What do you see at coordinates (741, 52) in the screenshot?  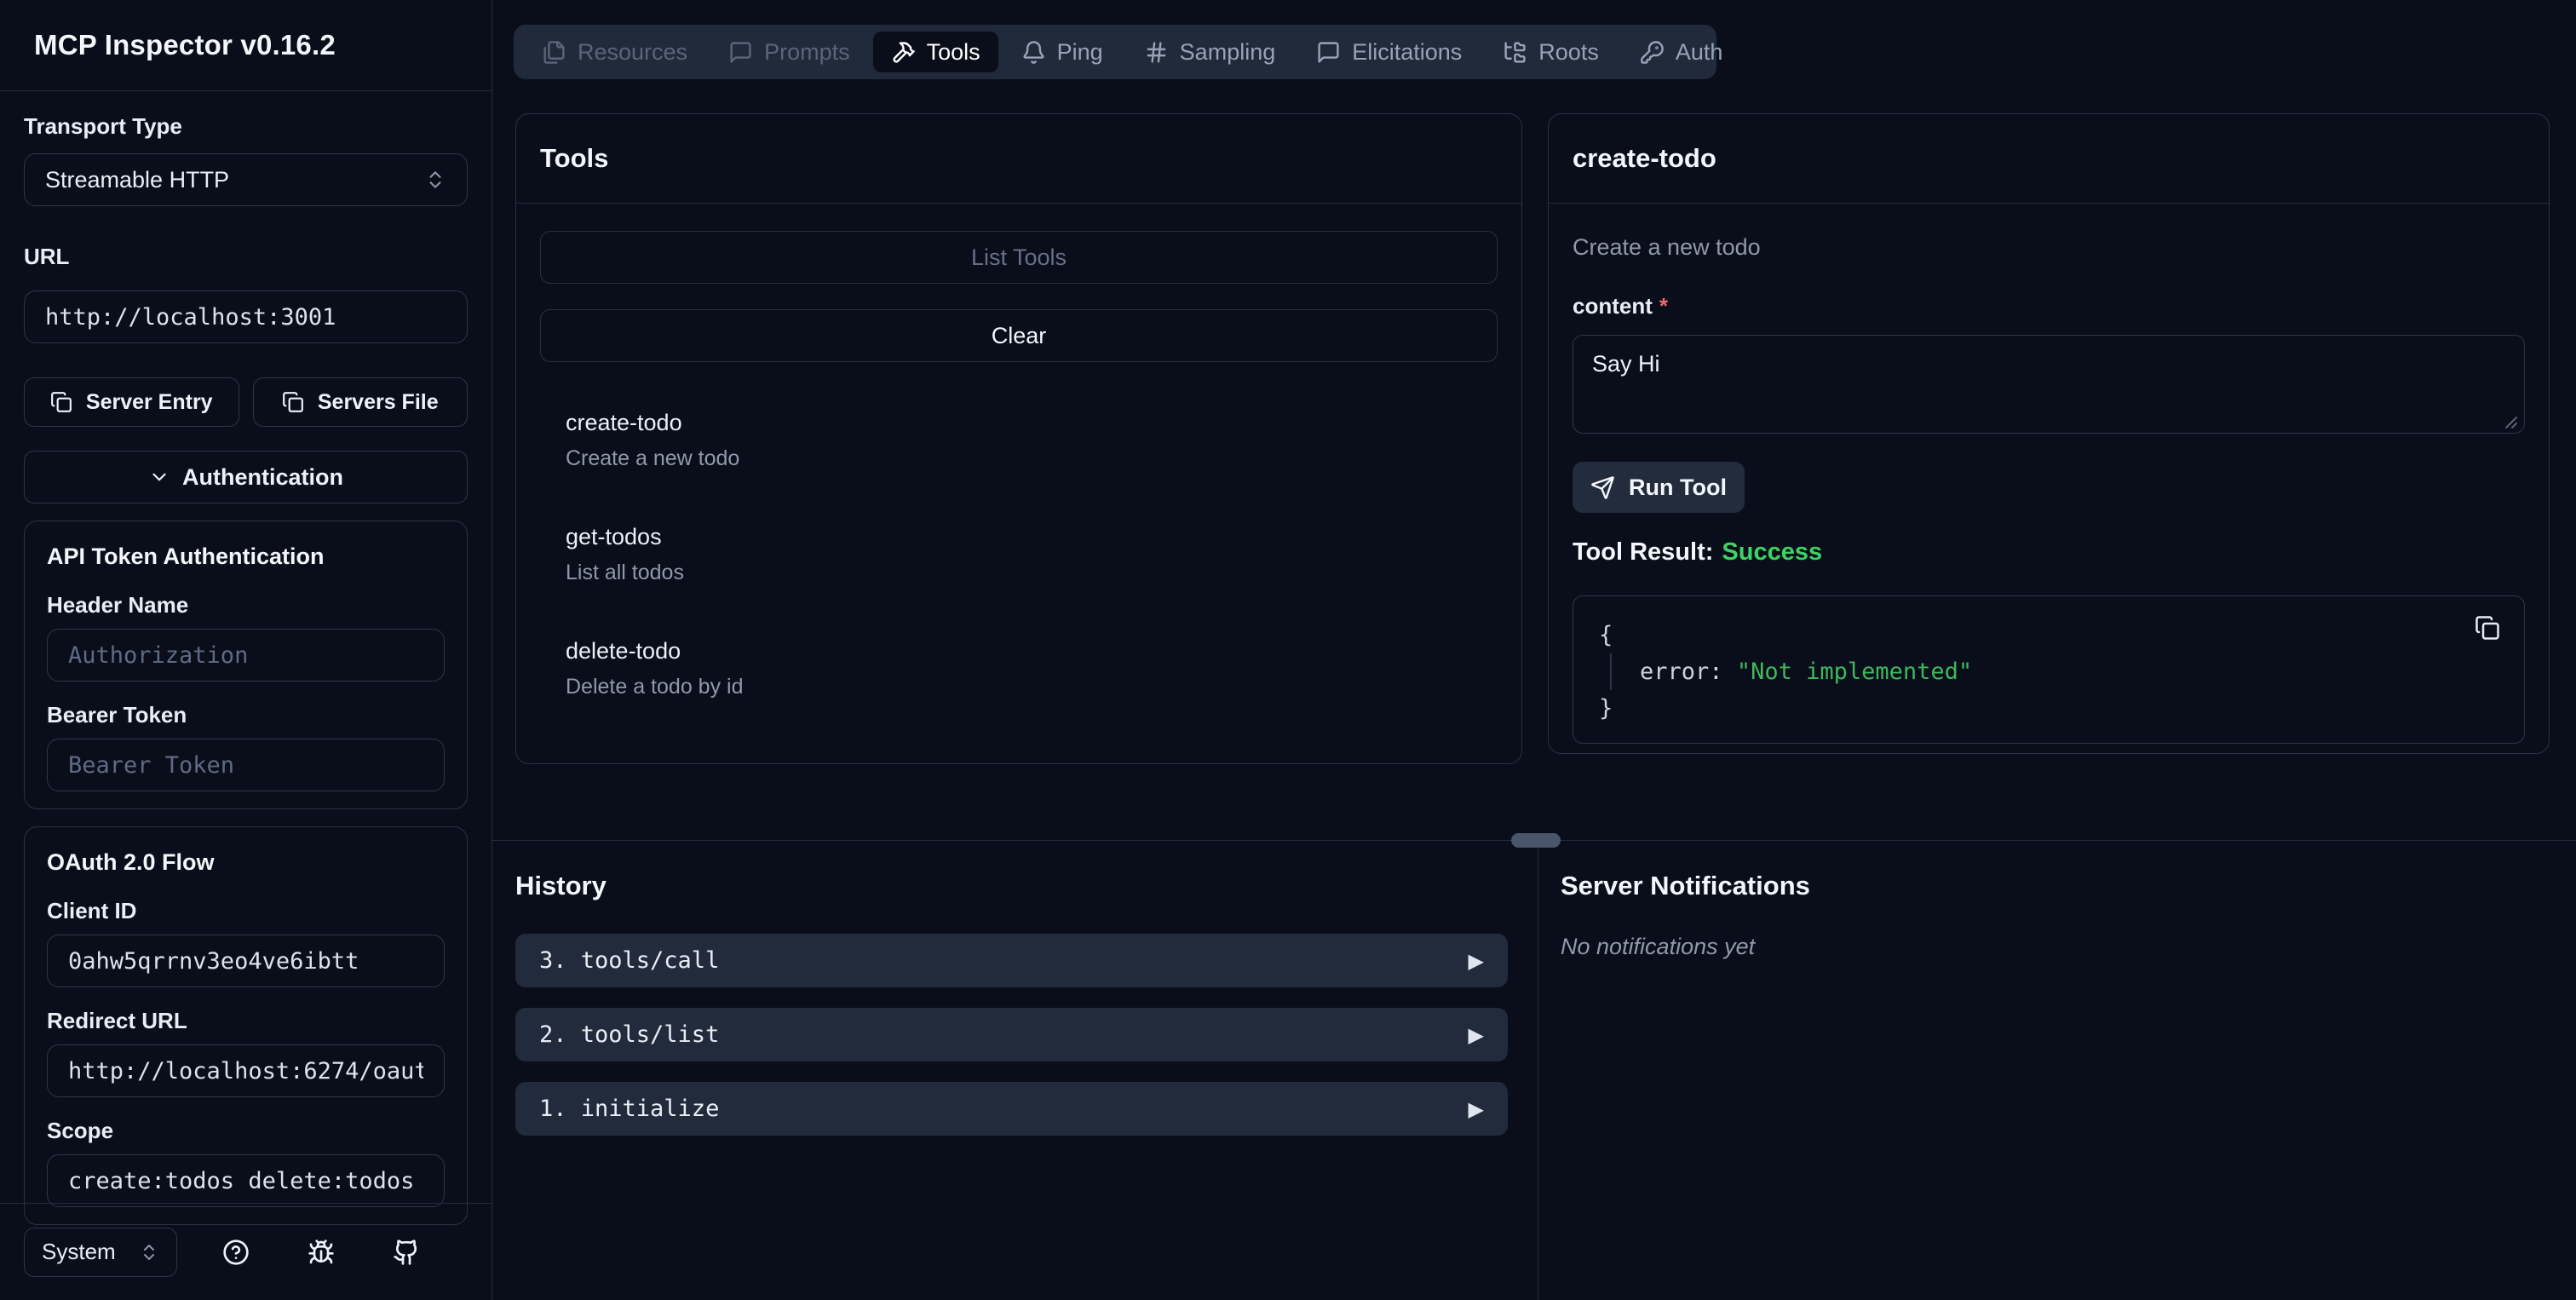 I see `message-square-icon` at bounding box center [741, 52].